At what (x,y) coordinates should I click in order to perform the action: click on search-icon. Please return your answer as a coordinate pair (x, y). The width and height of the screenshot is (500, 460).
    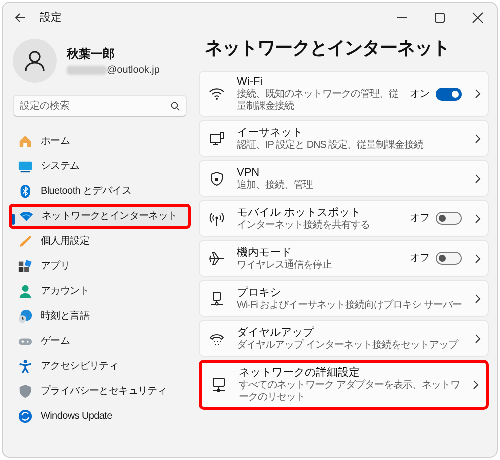
    Looking at the image, I should click on (175, 106).